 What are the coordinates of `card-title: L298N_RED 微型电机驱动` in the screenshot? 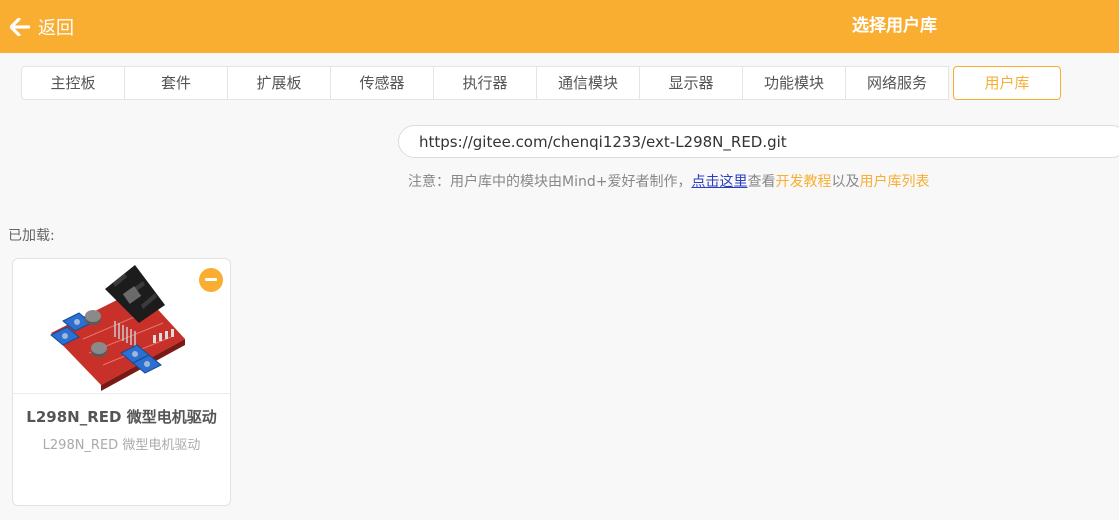 It's located at (121, 417).